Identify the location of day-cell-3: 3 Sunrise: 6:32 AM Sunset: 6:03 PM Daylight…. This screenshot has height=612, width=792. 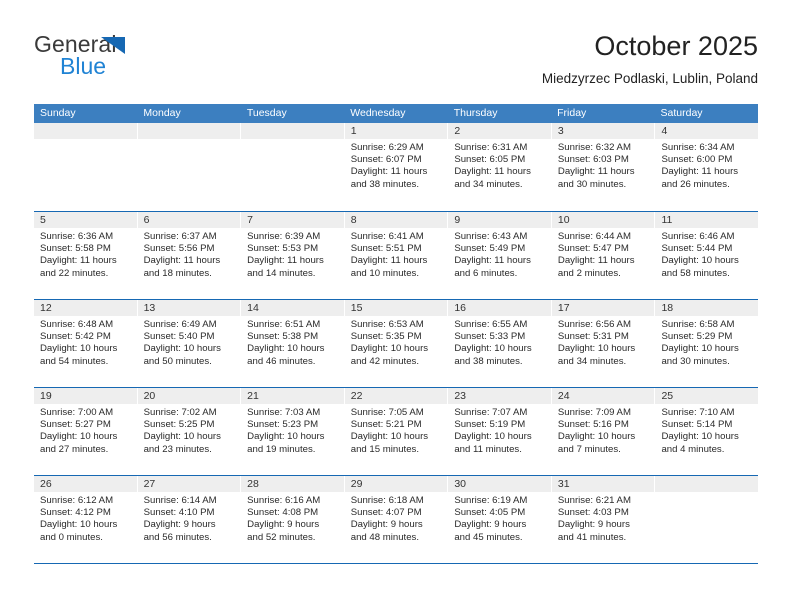
(603, 167).